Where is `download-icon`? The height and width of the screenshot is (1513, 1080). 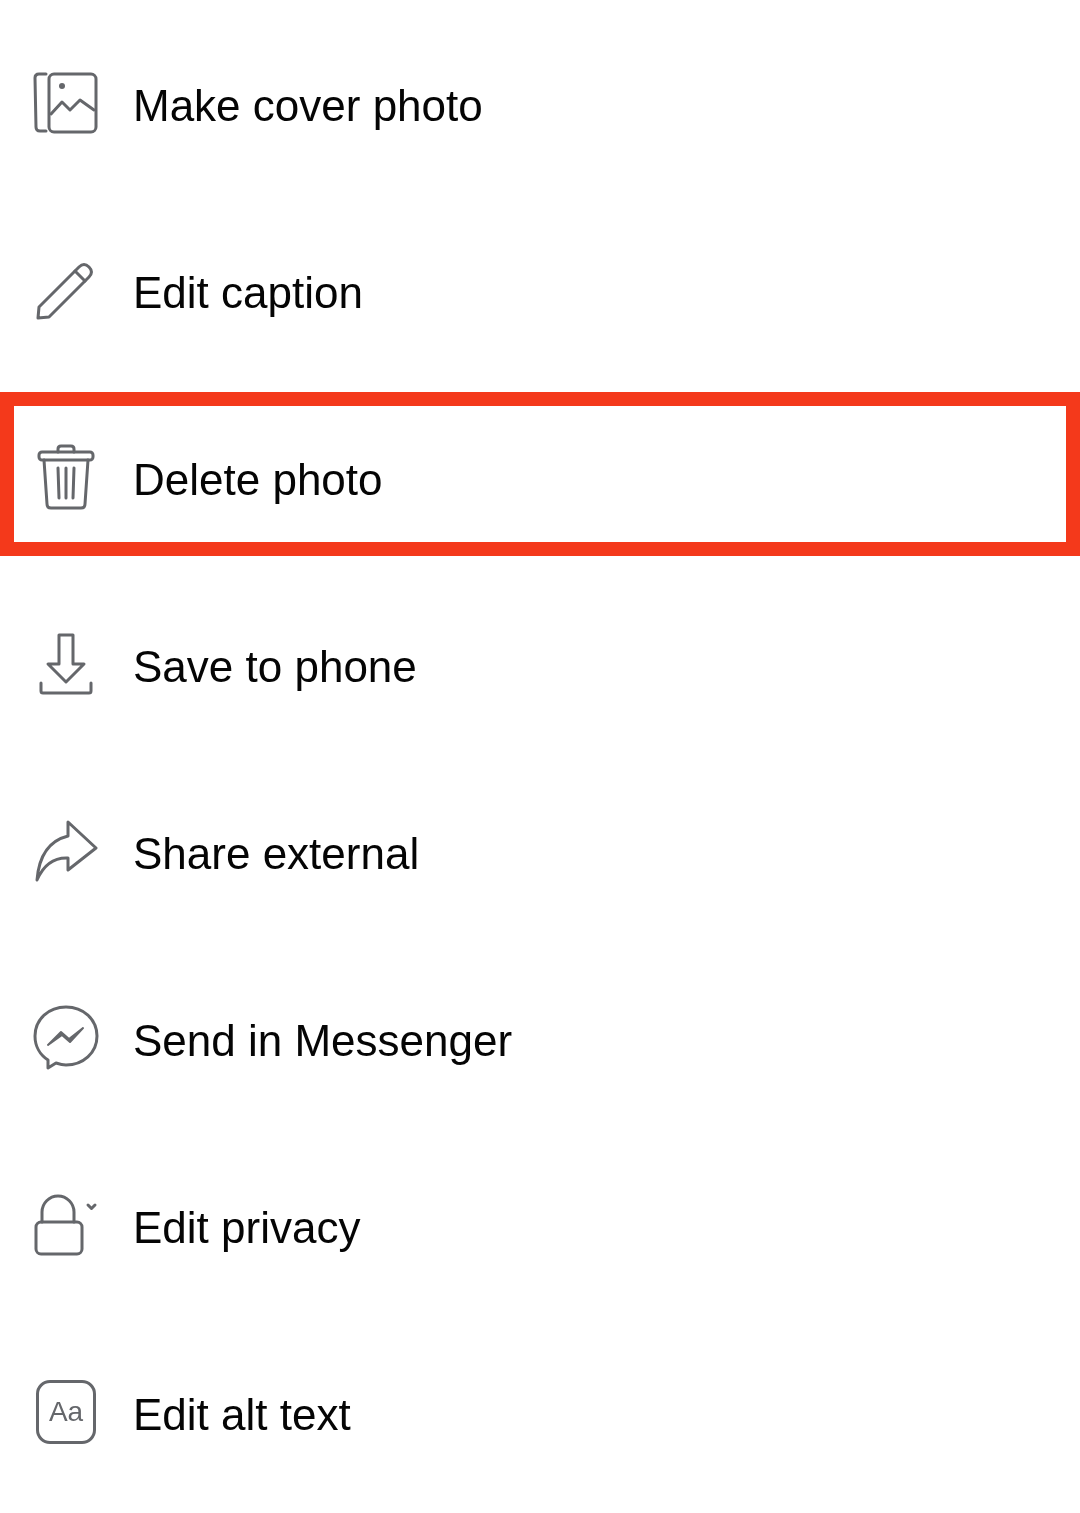 download-icon is located at coordinates (66, 664).